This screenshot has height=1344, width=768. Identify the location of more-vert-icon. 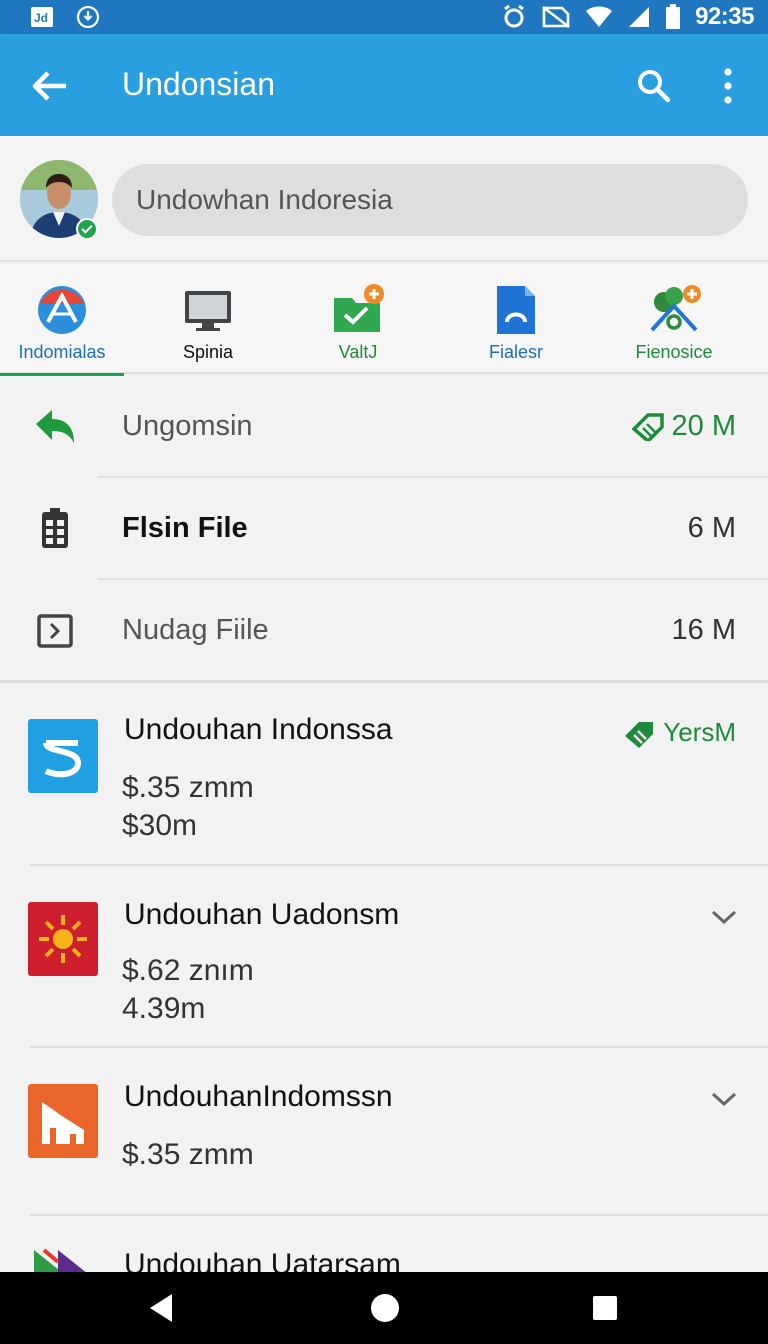
(728, 86).